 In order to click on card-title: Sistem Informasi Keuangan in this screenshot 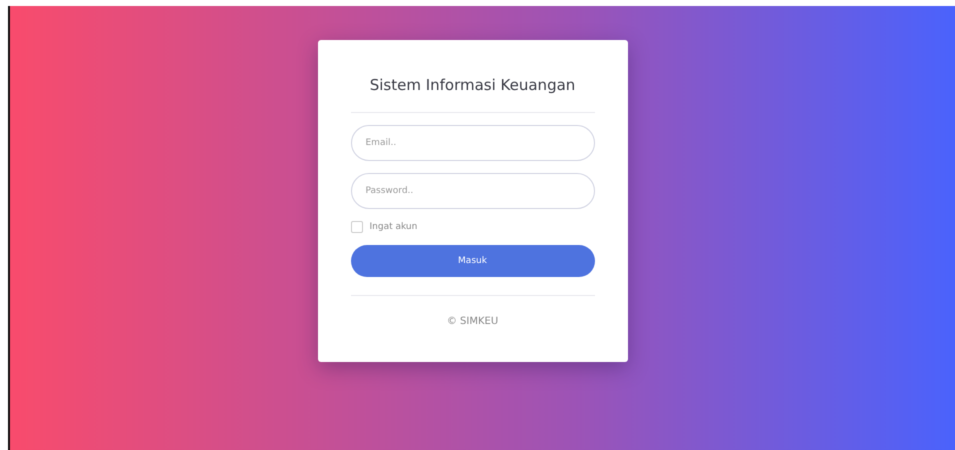, I will do `click(472, 85)`.